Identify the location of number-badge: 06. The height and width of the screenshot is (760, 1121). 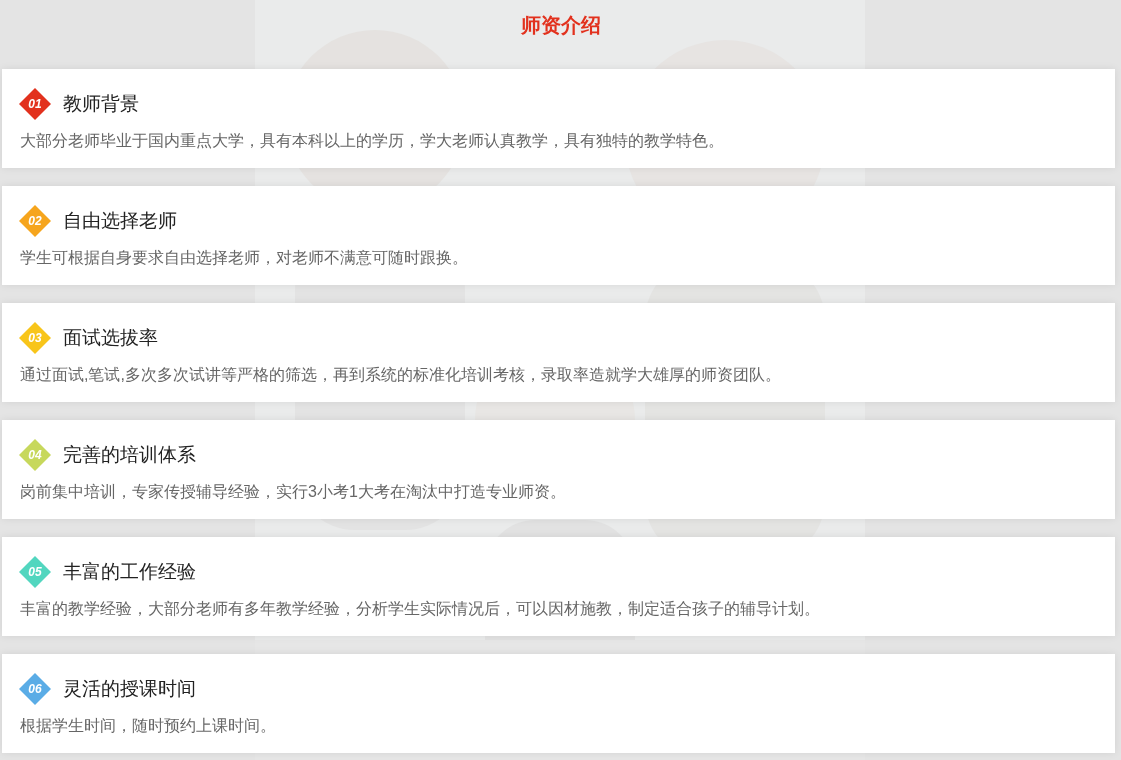
(35, 689).